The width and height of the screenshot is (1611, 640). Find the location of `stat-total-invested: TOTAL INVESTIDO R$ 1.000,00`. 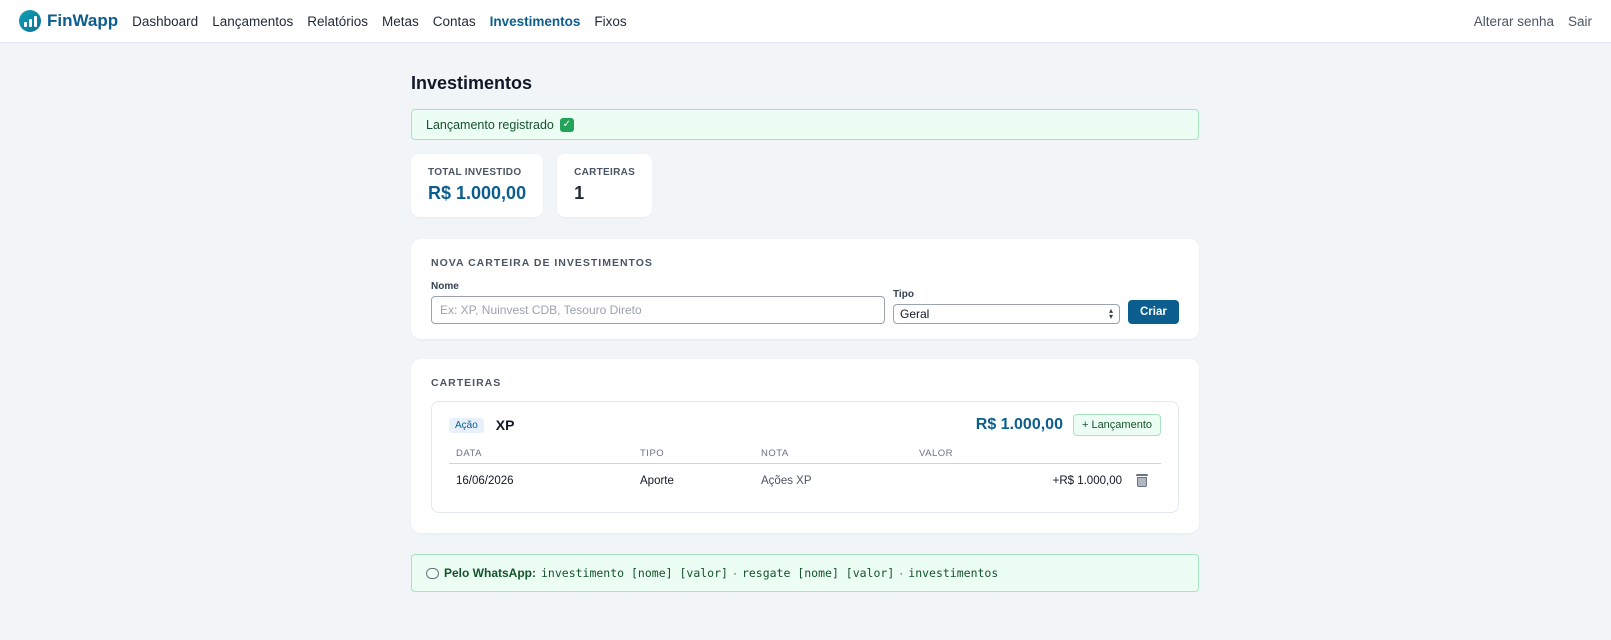

stat-total-invested: TOTAL INVESTIDO R$ 1.000,00 is located at coordinates (477, 185).